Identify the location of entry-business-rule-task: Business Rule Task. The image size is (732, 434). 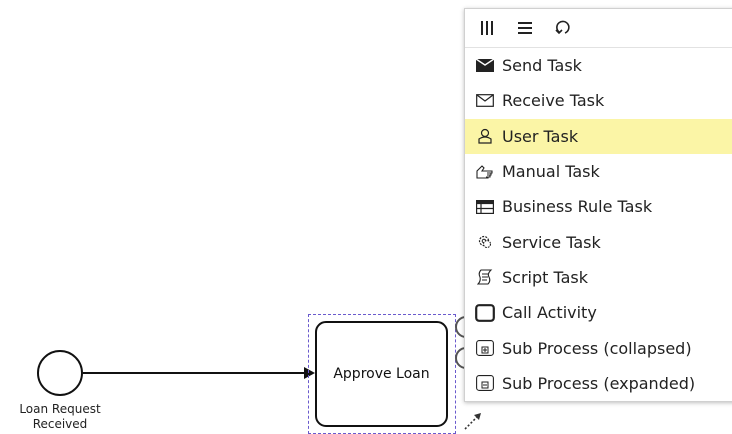
(598, 206).